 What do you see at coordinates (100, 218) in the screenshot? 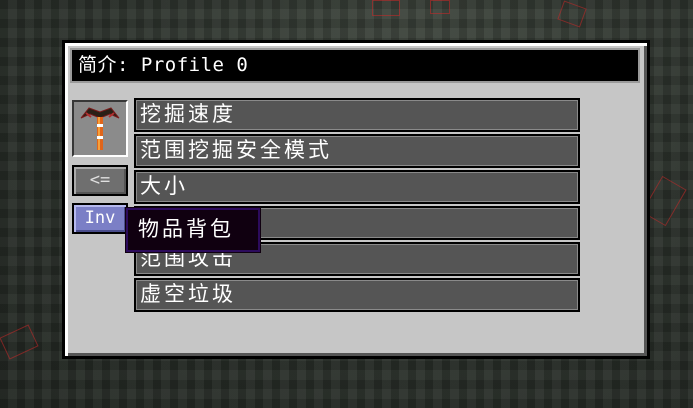
I see `inventory-button: Inv` at bounding box center [100, 218].